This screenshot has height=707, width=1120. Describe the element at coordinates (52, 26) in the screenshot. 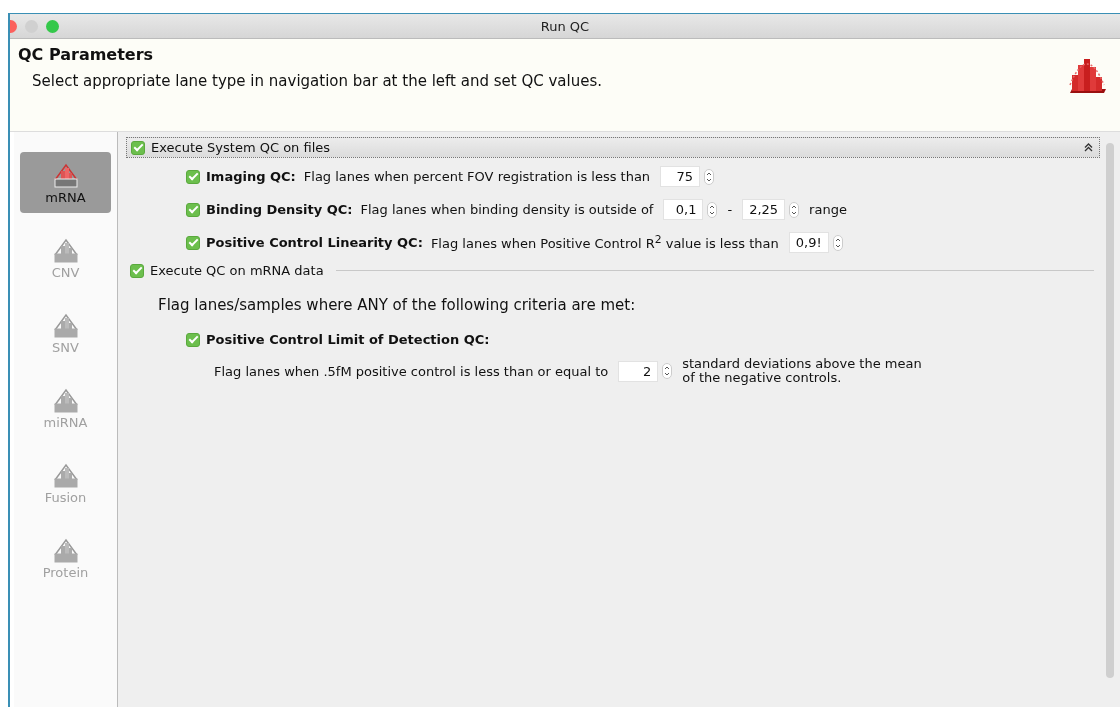

I see `zoom-button` at that location.